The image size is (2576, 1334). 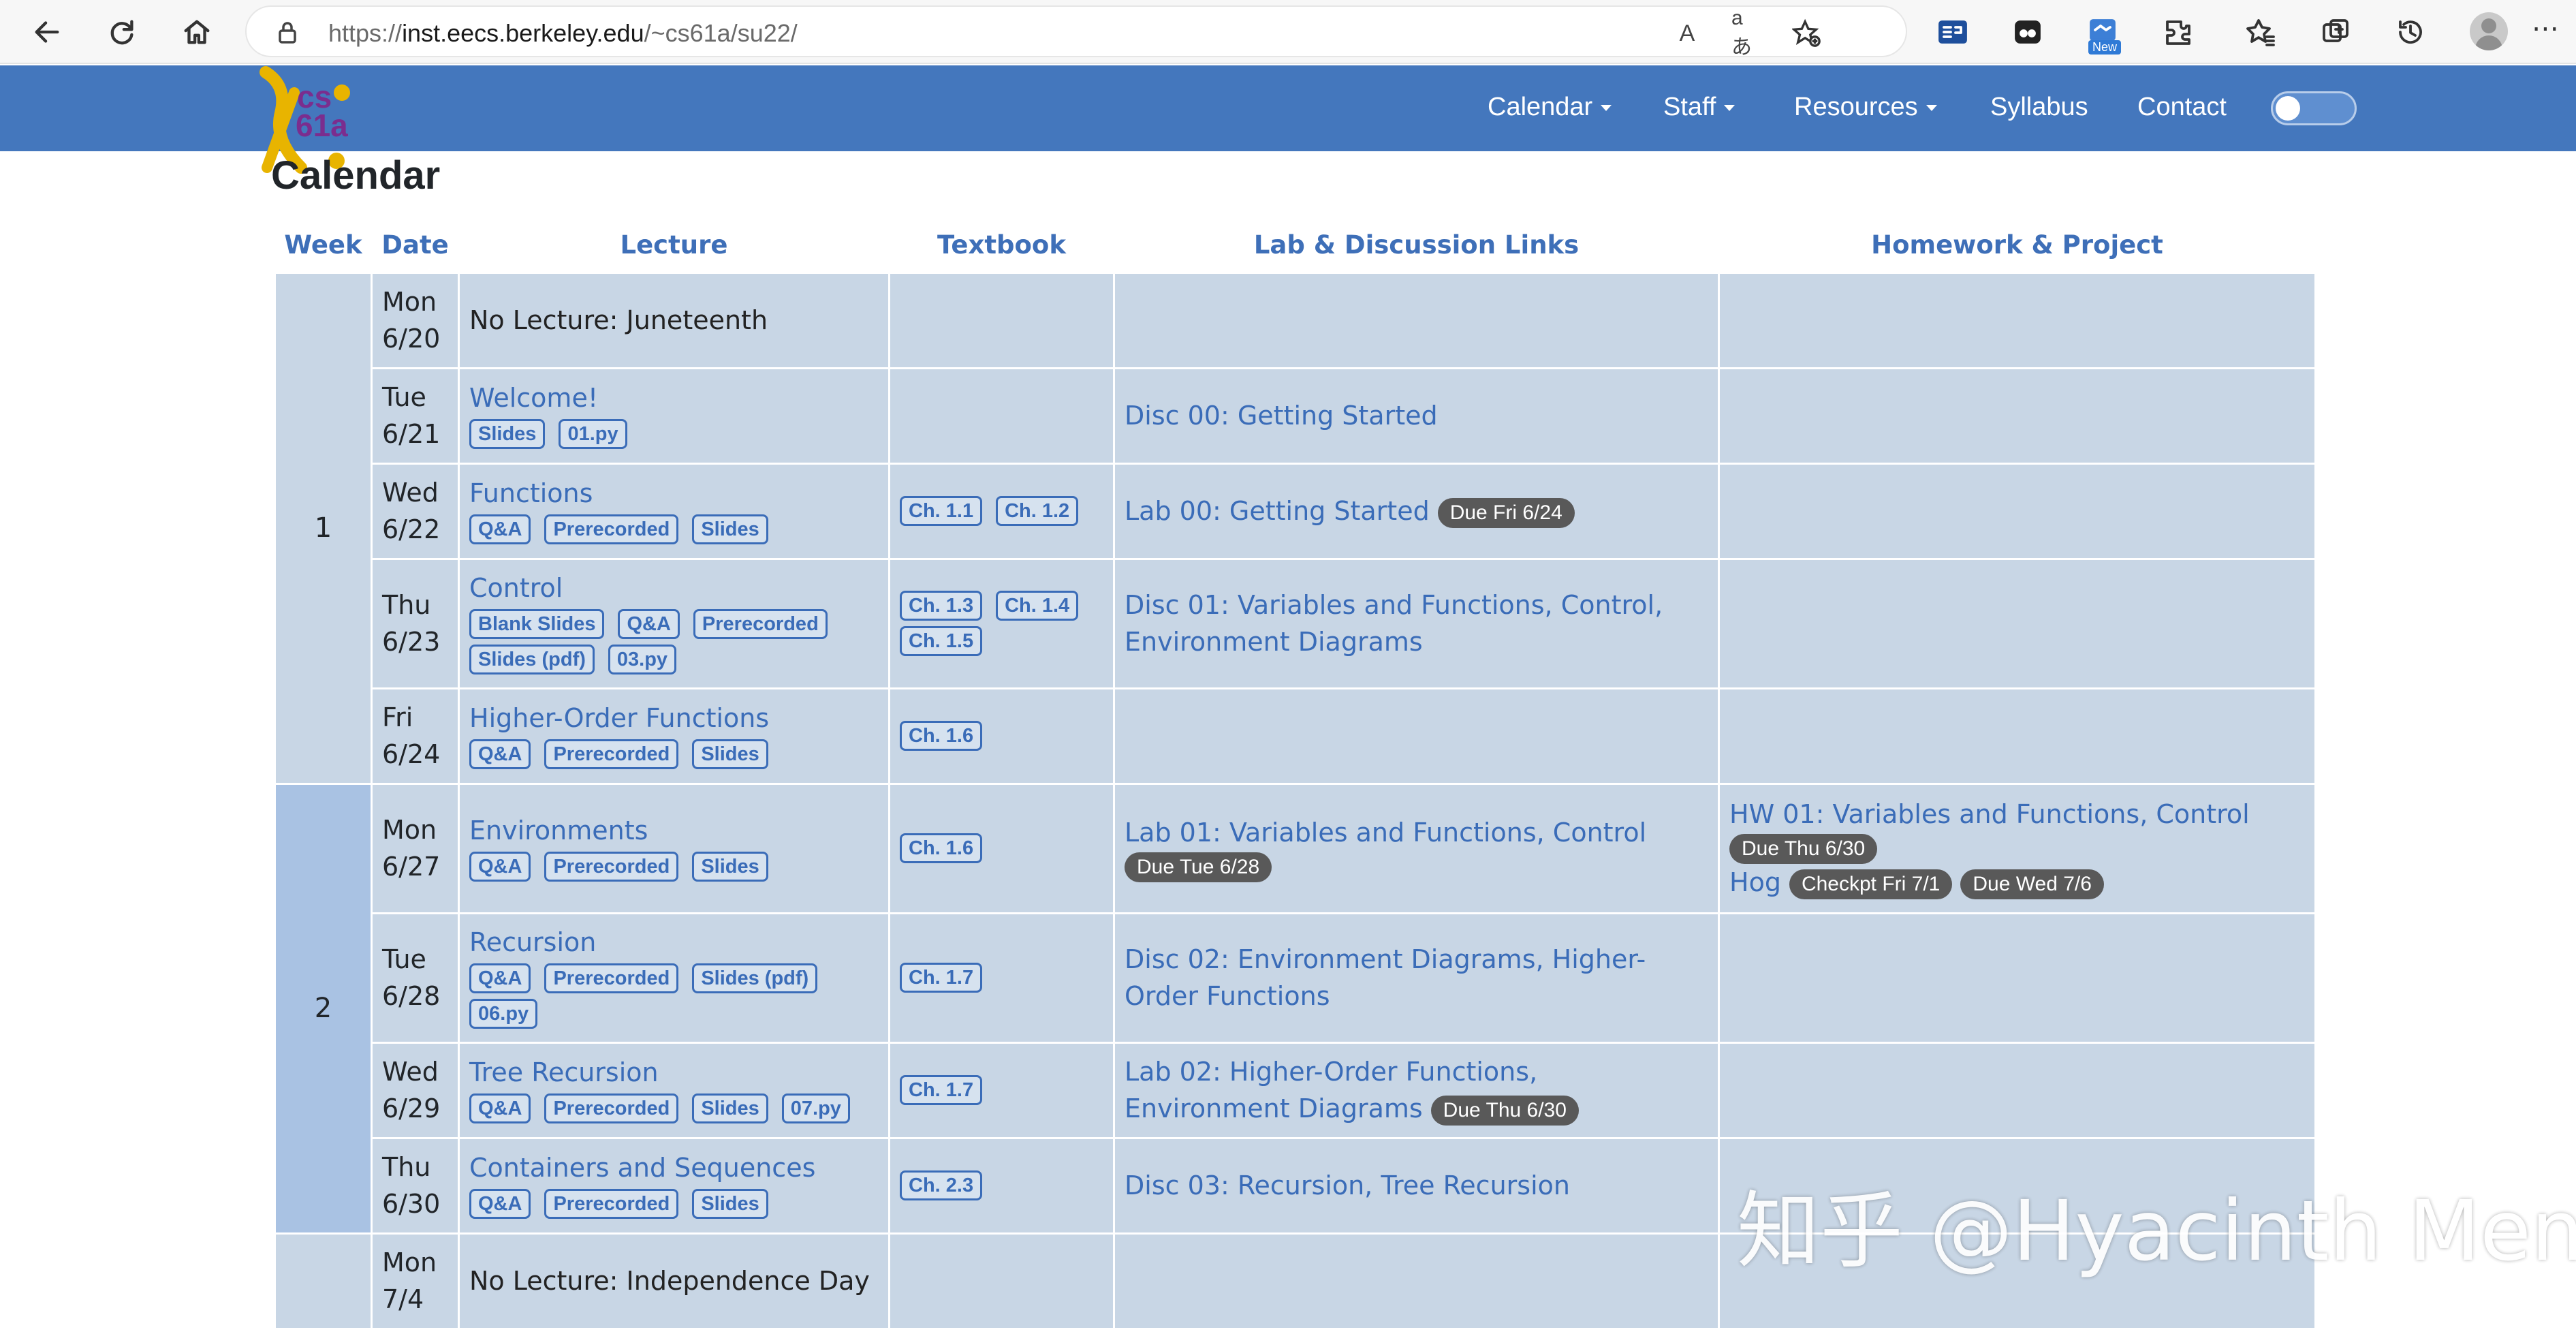 I want to click on date-cell: Wed 6/22, so click(x=415, y=511).